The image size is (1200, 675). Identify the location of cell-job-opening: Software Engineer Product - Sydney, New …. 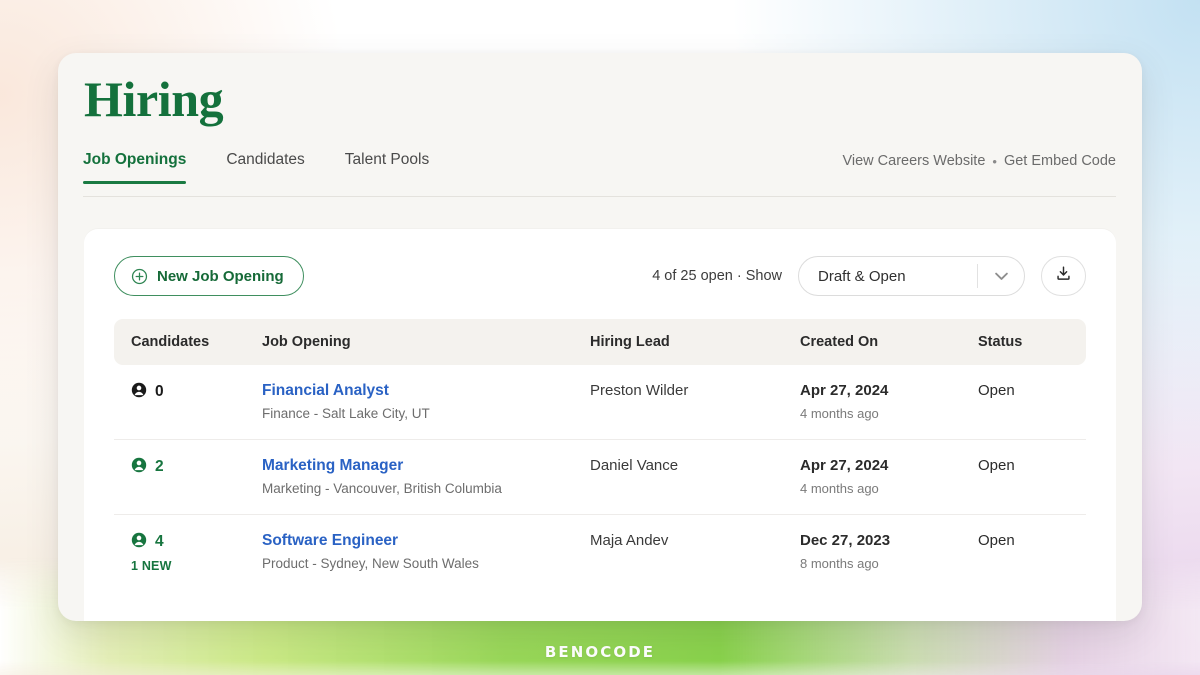
(420, 551).